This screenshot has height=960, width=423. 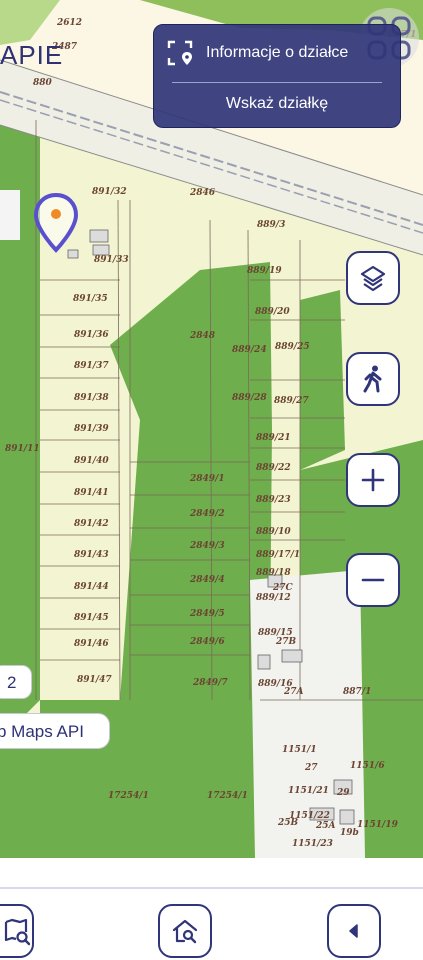 I want to click on plot-number-label: 891/42, so click(x=91, y=524).